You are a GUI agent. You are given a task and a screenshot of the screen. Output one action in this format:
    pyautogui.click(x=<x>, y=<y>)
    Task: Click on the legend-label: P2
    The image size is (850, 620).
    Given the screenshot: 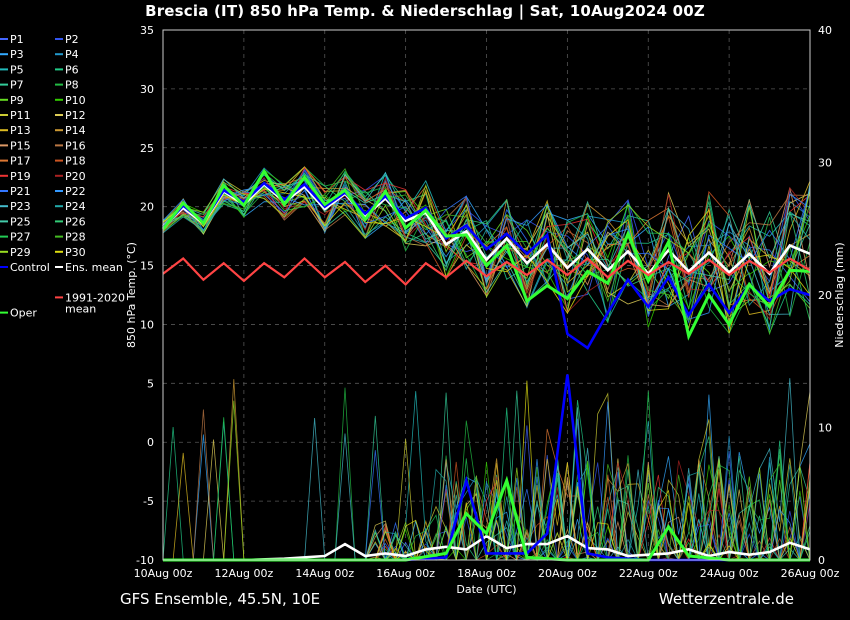 What is the action you would take?
    pyautogui.click(x=72, y=39)
    